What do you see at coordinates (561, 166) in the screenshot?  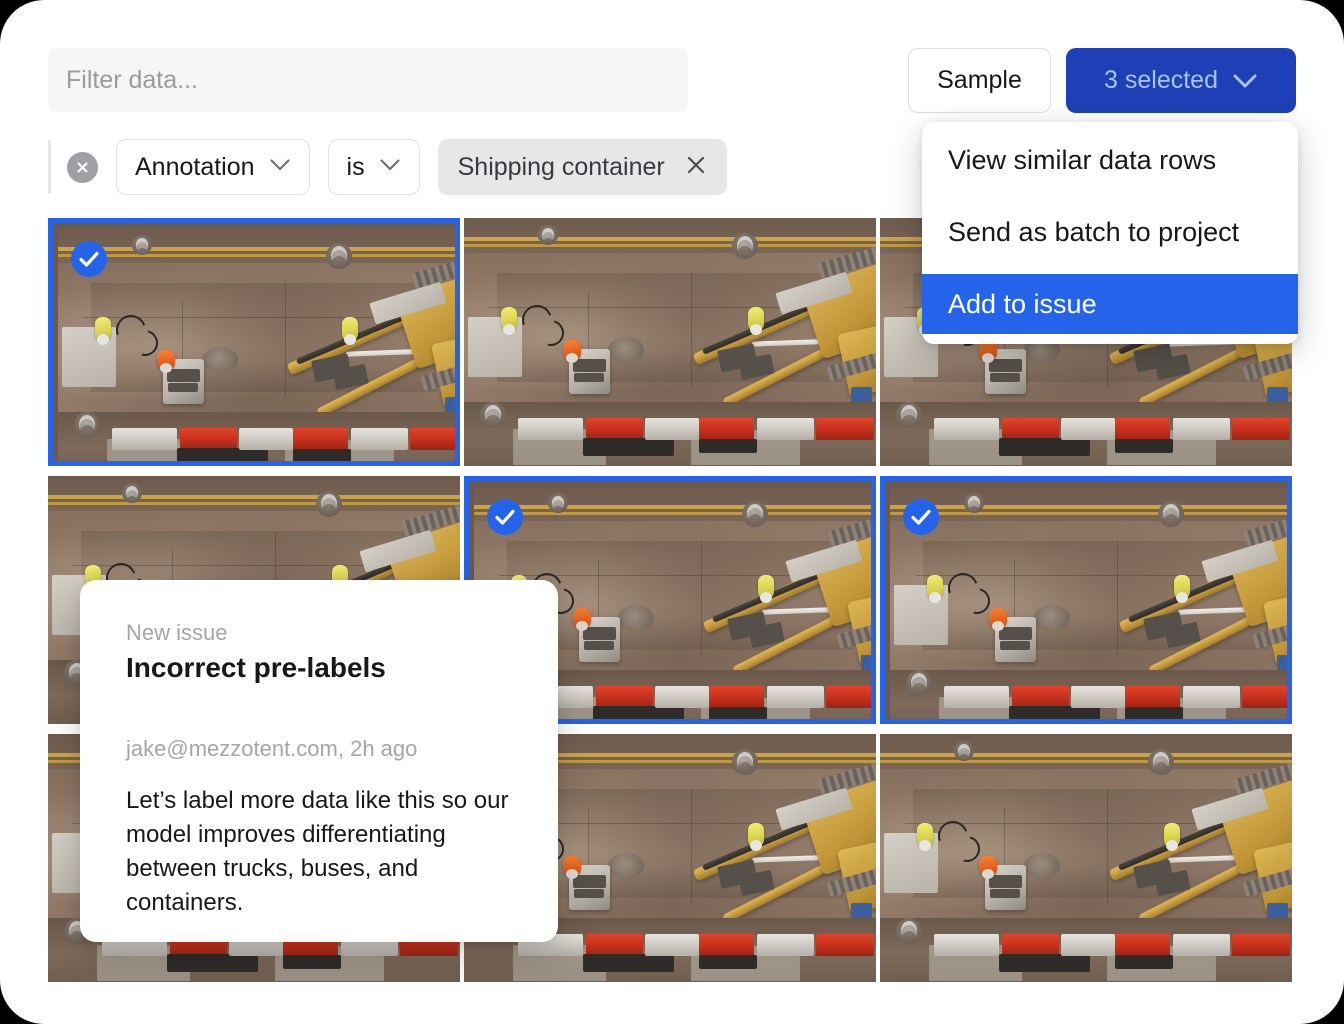 I see `filter-value-label: Shipping container` at bounding box center [561, 166].